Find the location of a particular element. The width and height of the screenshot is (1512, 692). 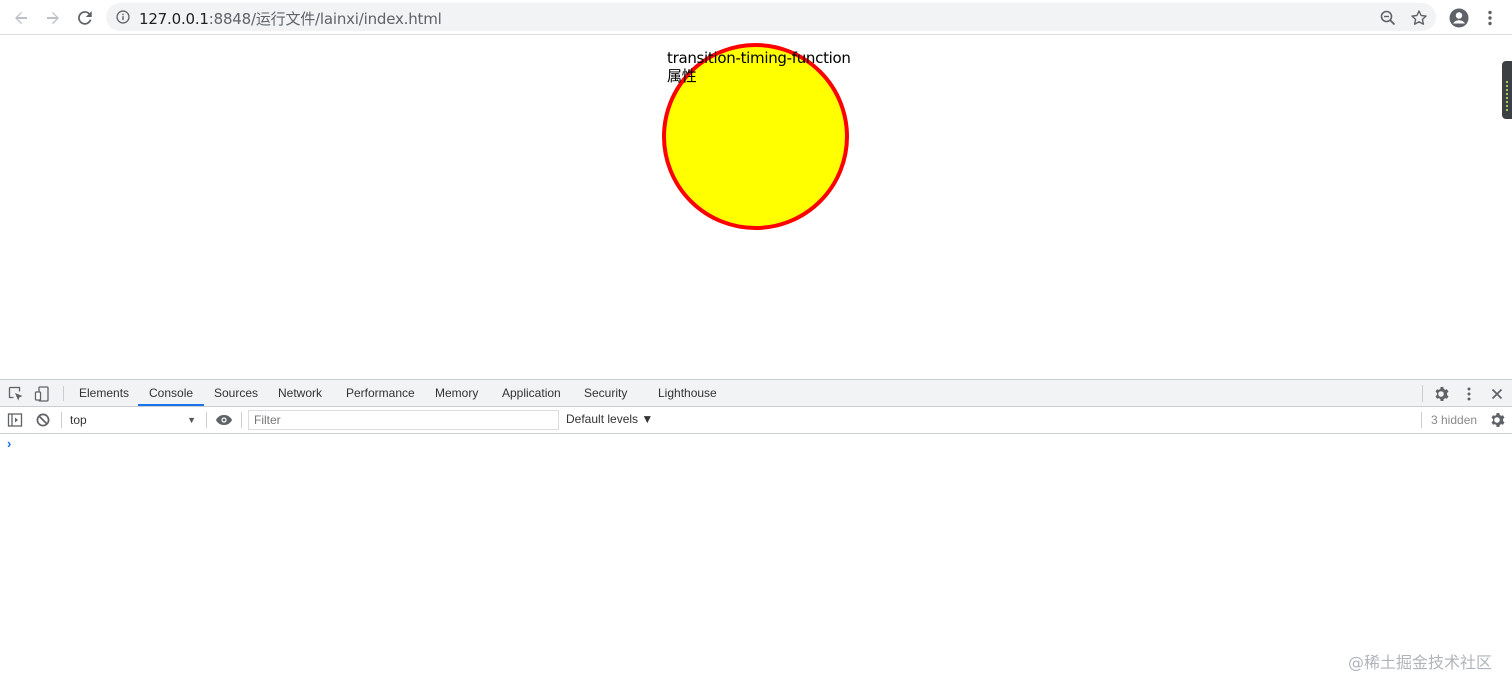

side-panel-handle is located at coordinates (1507, 90).